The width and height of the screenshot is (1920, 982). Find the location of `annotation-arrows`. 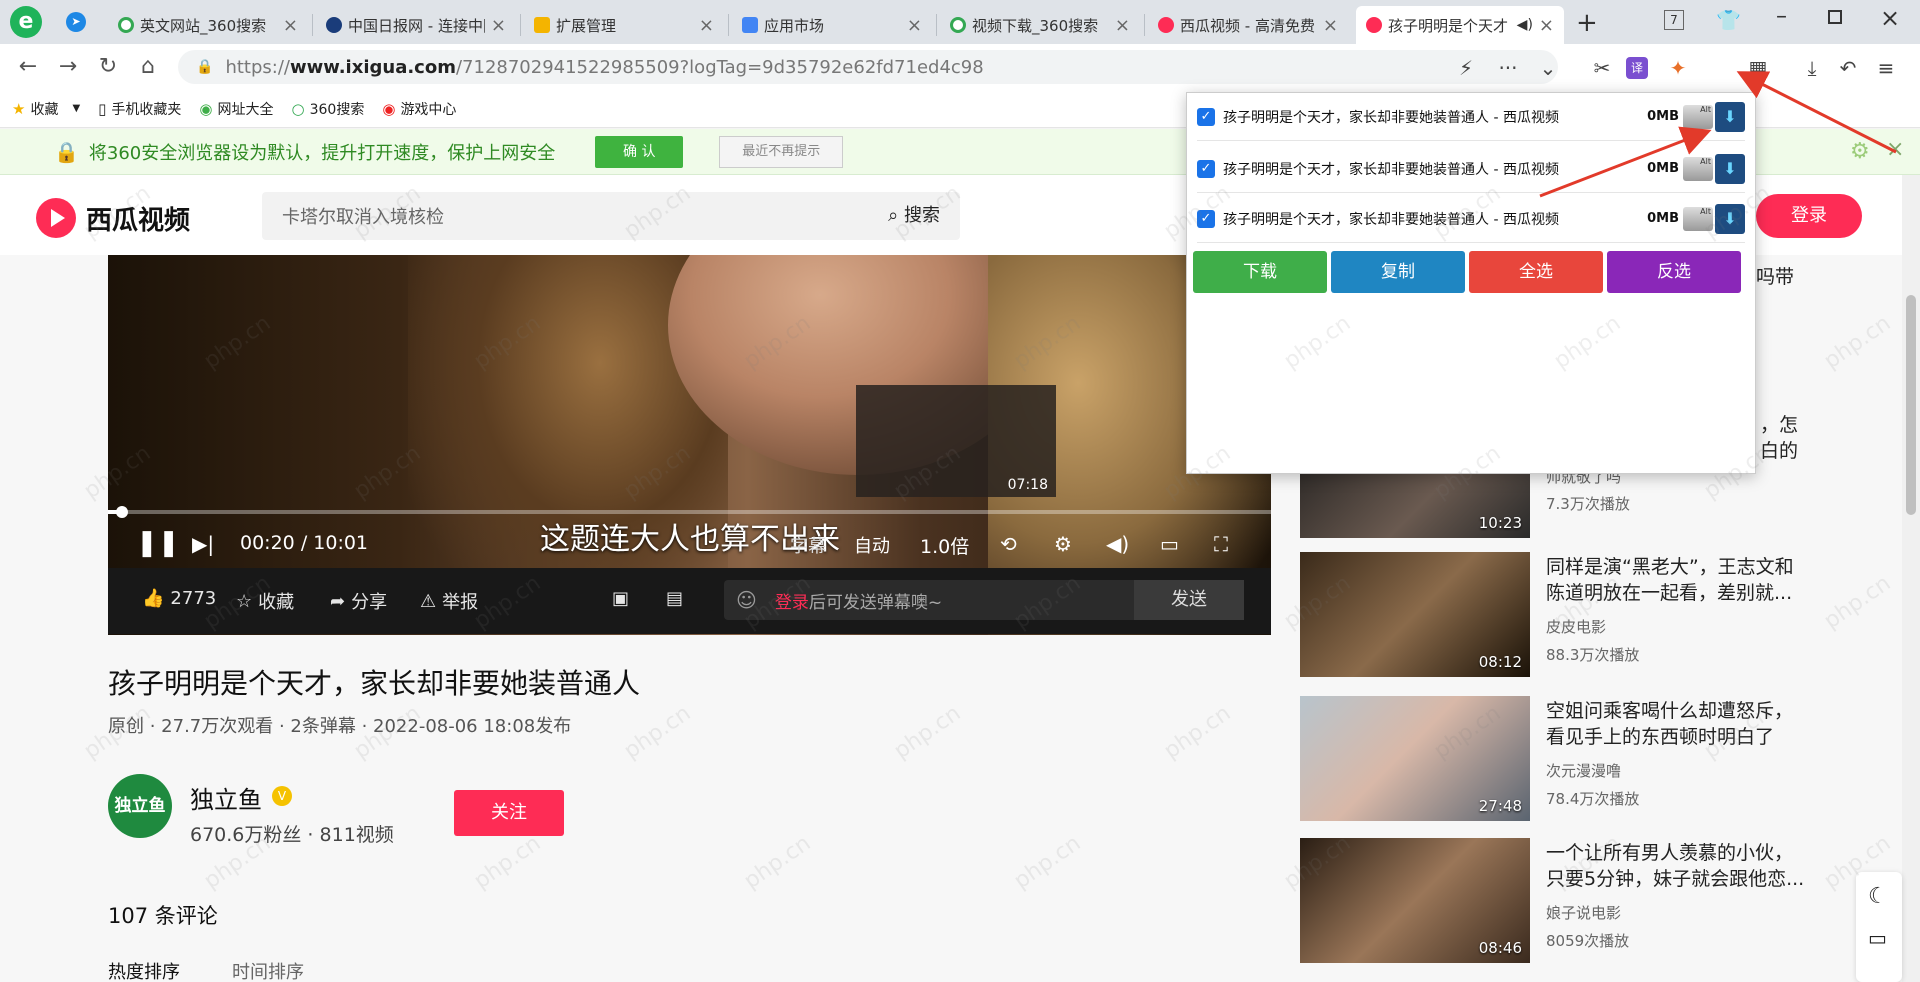

annotation-arrows is located at coordinates (1718, 134).